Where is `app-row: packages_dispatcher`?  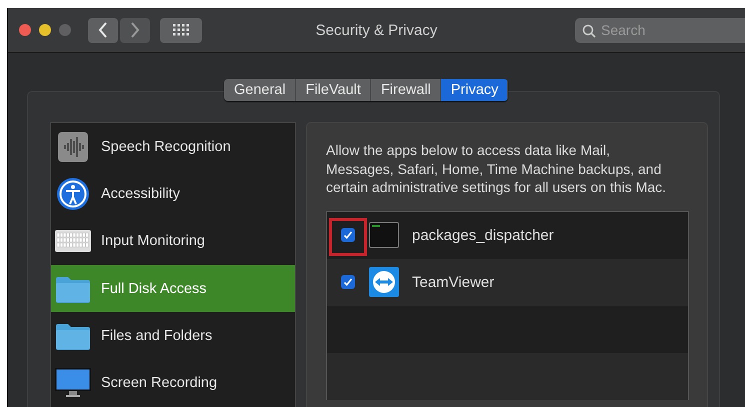
app-row: packages_dispatcher is located at coordinates (507, 235).